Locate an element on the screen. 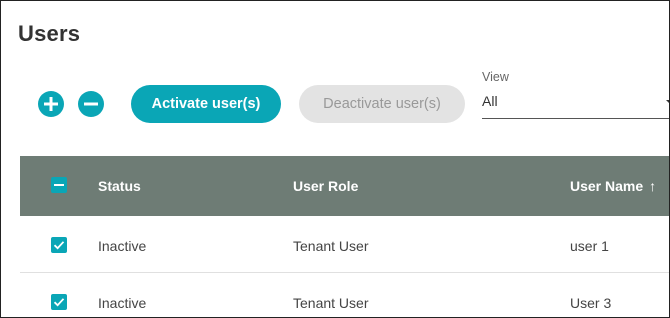  remove-user-button is located at coordinates (91, 104).